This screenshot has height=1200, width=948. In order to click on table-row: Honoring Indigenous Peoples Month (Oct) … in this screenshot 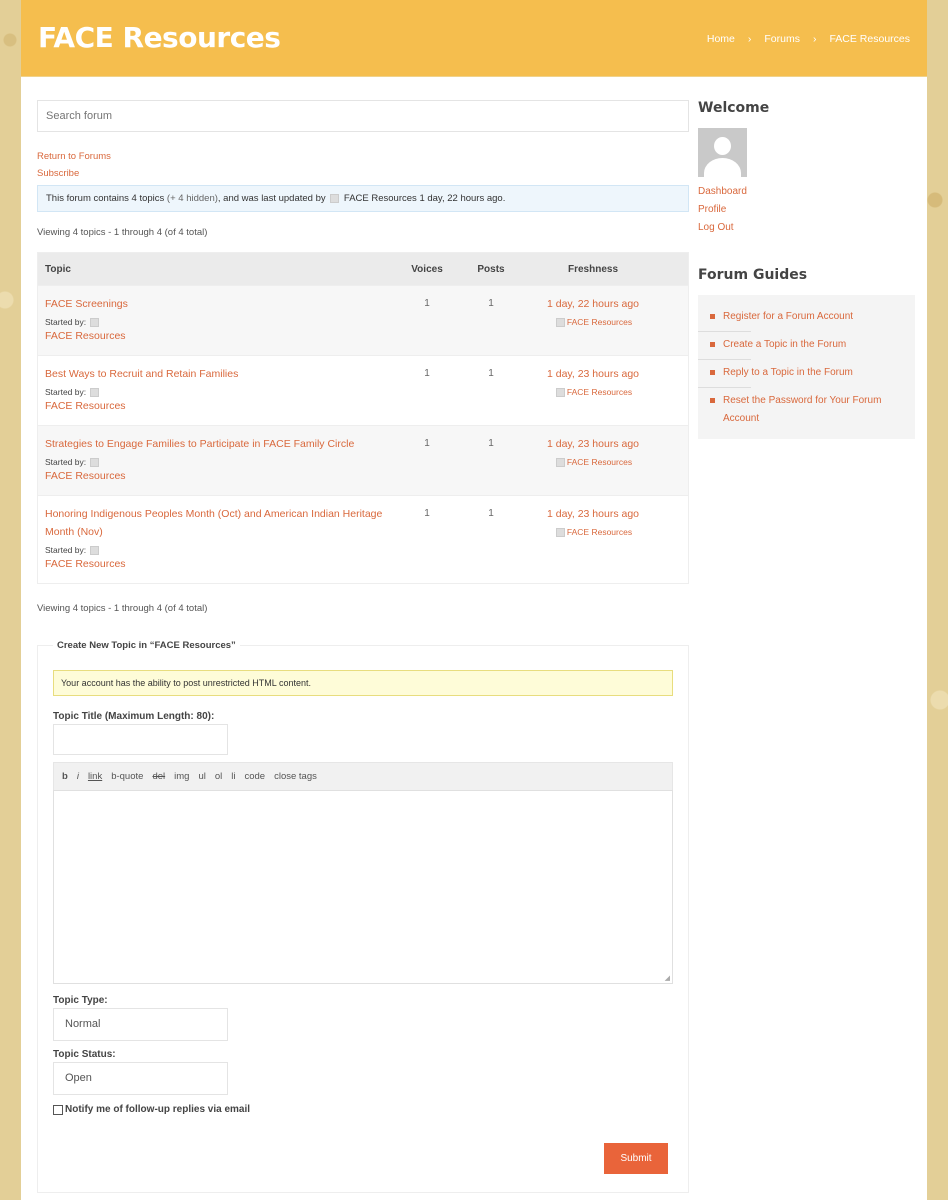, I will do `click(363, 539)`.